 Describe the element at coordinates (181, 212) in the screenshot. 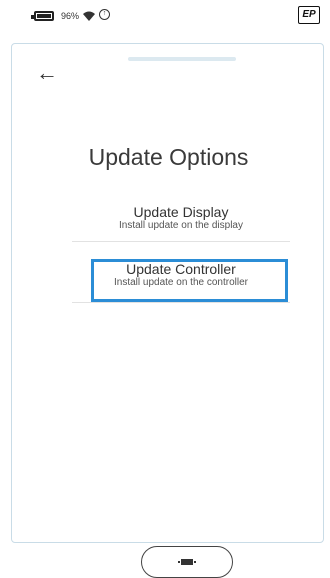

I see `option-title: Update Display` at that location.